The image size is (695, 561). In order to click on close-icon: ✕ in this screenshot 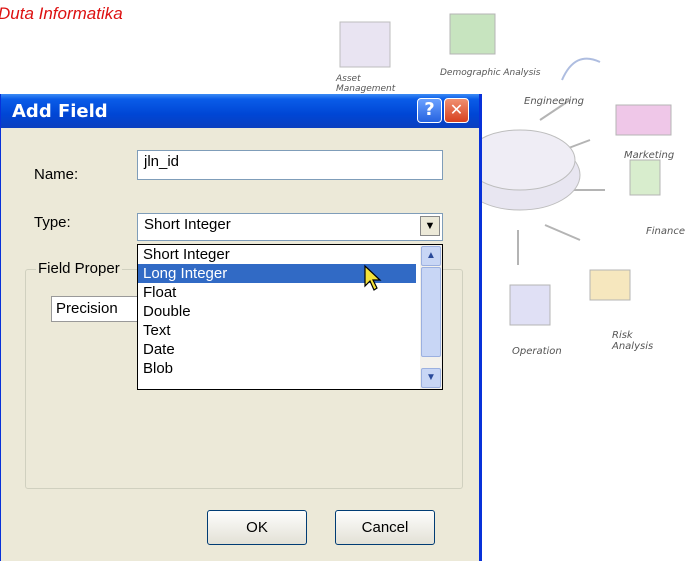, I will do `click(456, 110)`.